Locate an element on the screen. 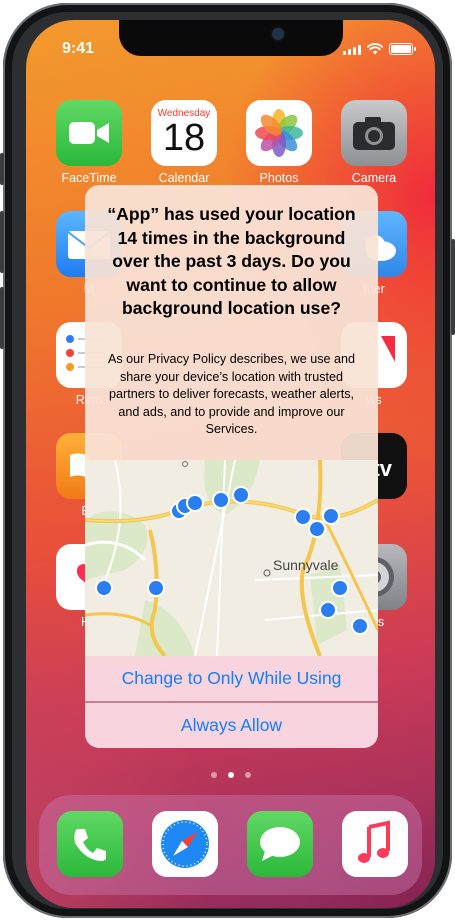  photos-label: Photos is located at coordinates (279, 178).